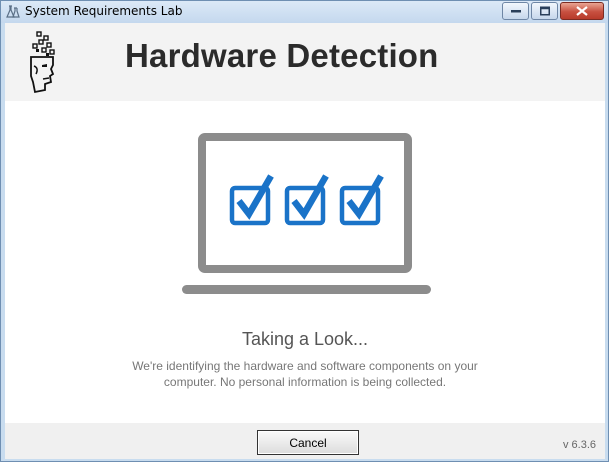 The height and width of the screenshot is (462, 609). I want to click on window-title: System Requirements Lab, so click(104, 11).